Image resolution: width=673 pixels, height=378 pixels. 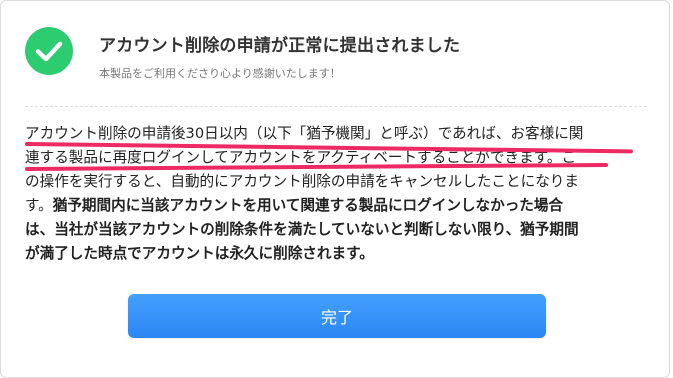 What do you see at coordinates (302, 229) in the screenshot?
I see `body-line-5: は、当社が当該アカウントの削除条件を満たしていないと判断しない限り、猶予期間` at bounding box center [302, 229].